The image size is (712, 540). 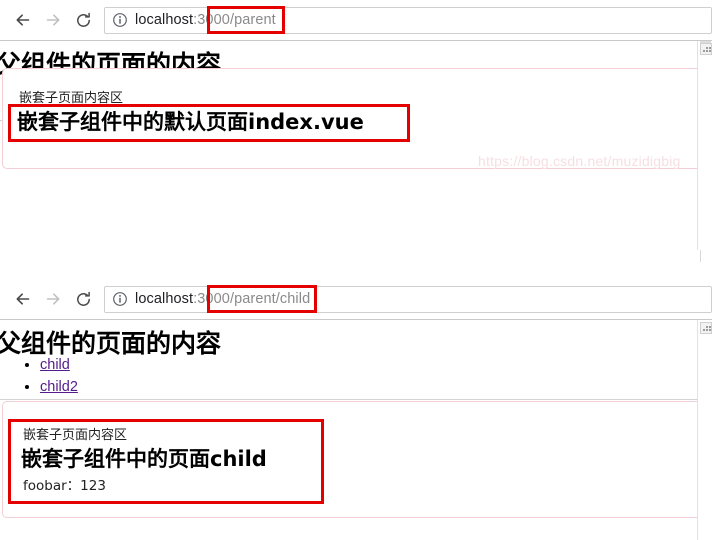 I want to click on outlet-heading: 嵌套子组件中的默认页面index.vue, so click(x=190, y=122).